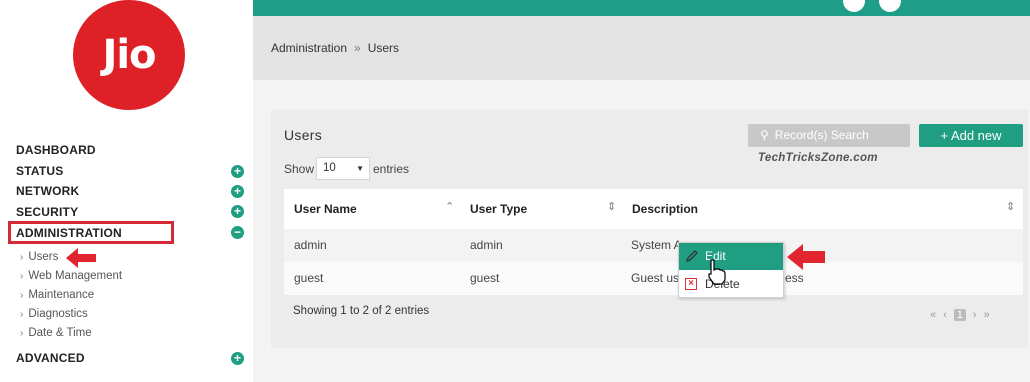 The image size is (1030, 382). Describe the element at coordinates (361, 311) in the screenshot. I see `showing-entries-info: Showing 1 to 2 of 2 entries` at that location.